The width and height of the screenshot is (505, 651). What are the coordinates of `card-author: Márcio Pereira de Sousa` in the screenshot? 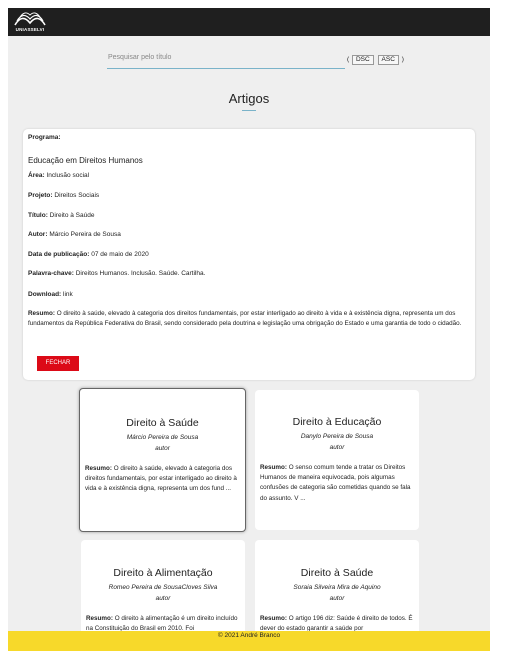 It's located at (162, 437).